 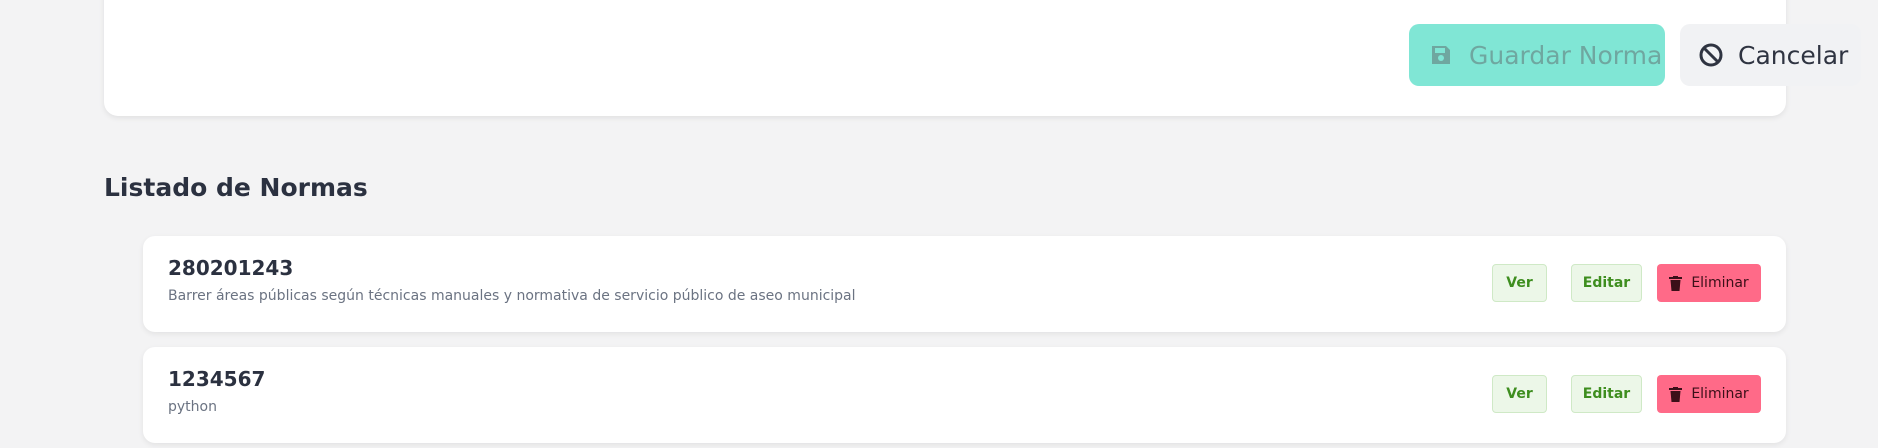 What do you see at coordinates (1442, 55) in the screenshot?
I see `floppy-disk-icon` at bounding box center [1442, 55].